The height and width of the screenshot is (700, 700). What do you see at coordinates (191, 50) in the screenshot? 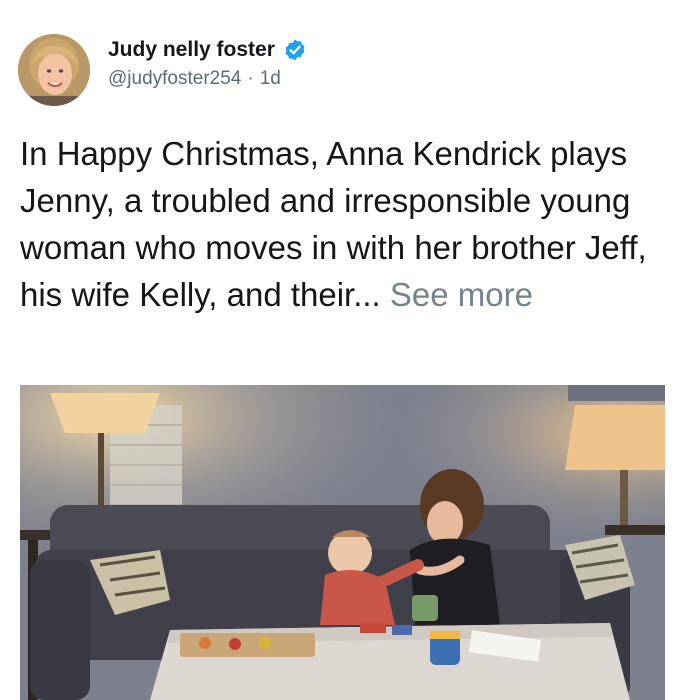
I see `author-display-name: Judy nelly foster` at bounding box center [191, 50].